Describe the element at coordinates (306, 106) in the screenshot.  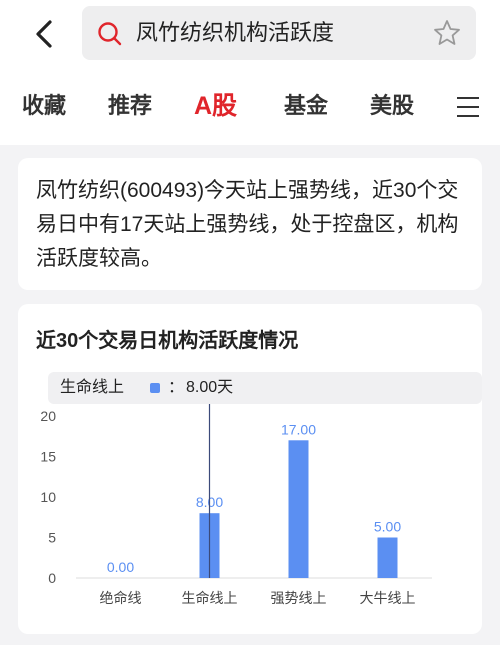
I see `tab-funds: 基金` at that location.